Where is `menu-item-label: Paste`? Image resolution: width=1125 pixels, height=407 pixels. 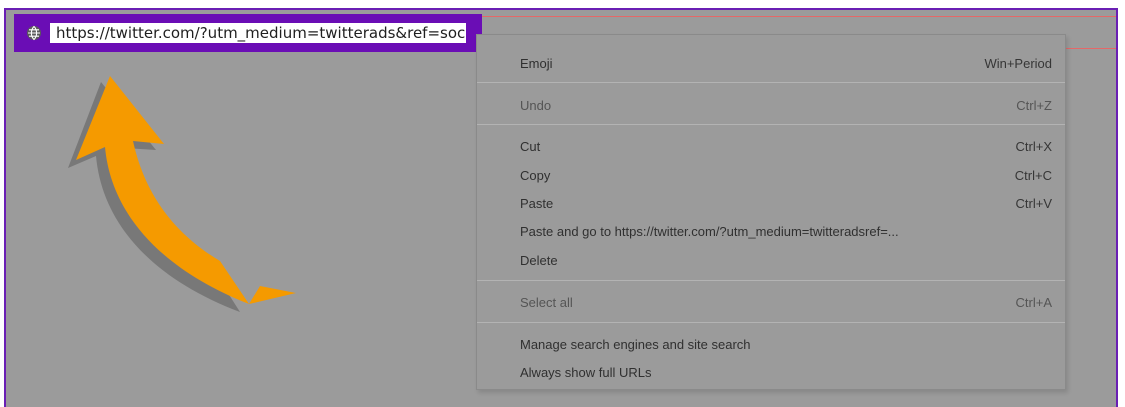 menu-item-label: Paste is located at coordinates (537, 203).